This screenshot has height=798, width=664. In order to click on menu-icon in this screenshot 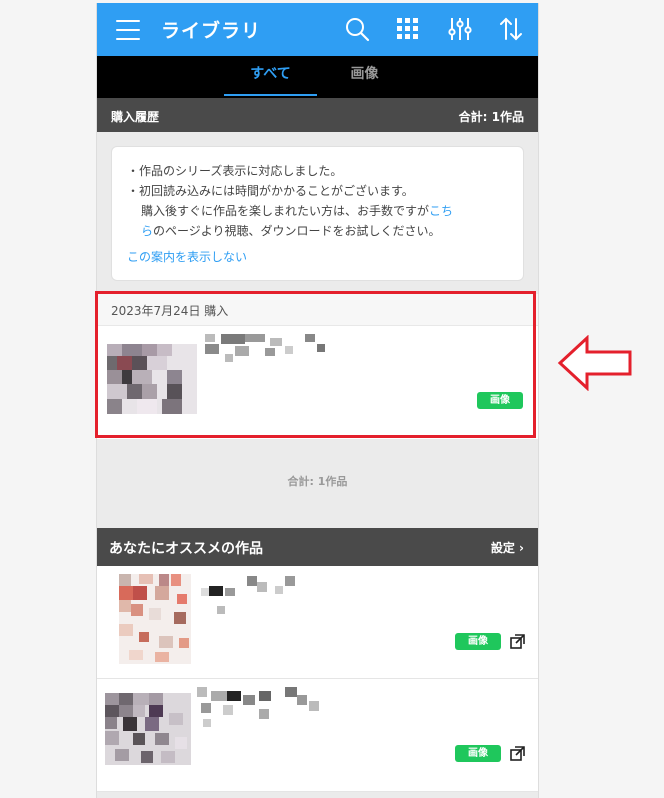, I will do `click(128, 30)`.